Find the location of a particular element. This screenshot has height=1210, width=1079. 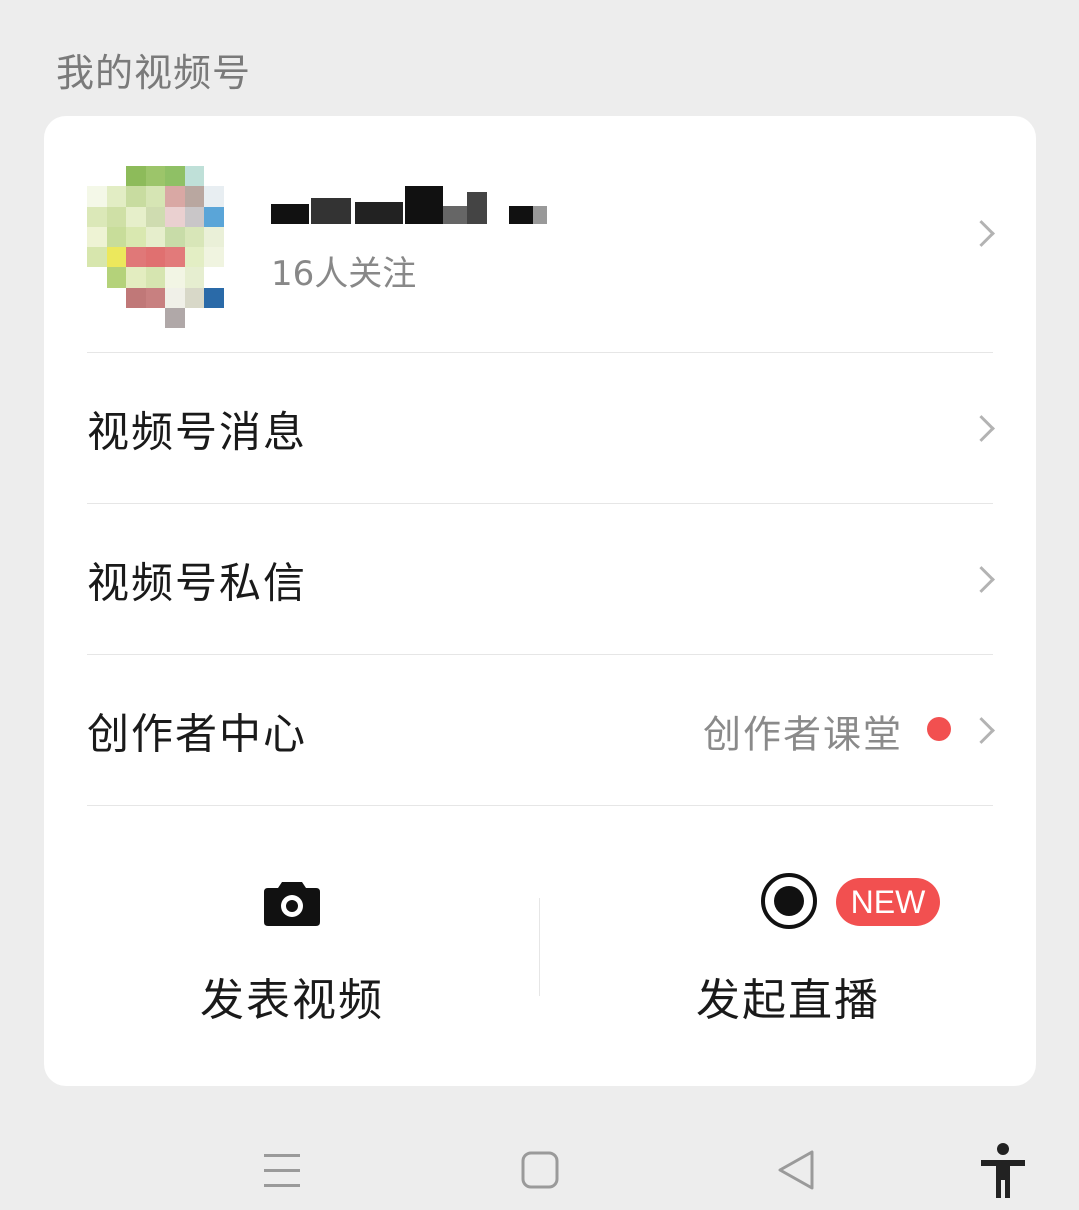

camera-icon is located at coordinates (292, 904).